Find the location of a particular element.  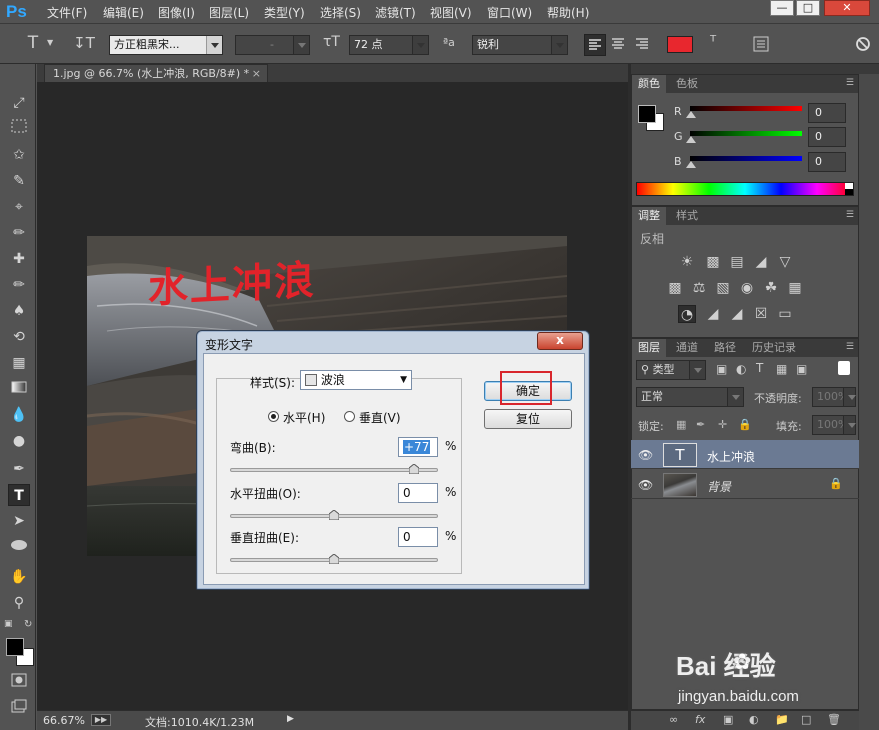

tab-swatches: 色板 is located at coordinates (687, 84).